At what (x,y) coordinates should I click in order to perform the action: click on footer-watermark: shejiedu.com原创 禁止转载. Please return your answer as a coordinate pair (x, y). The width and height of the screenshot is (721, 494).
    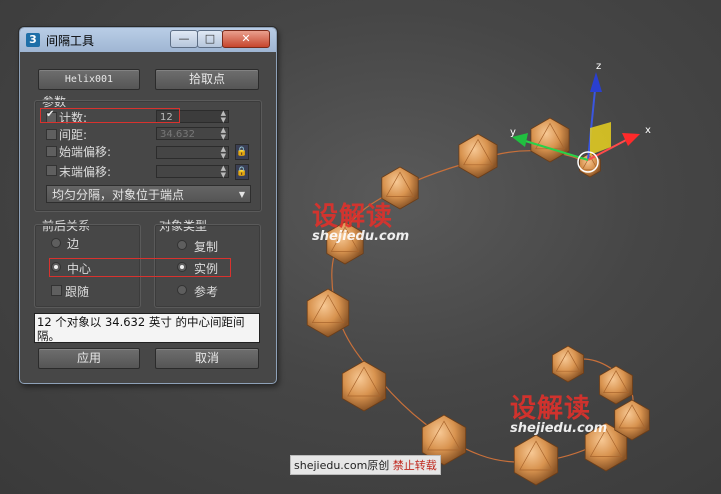
    Looking at the image, I should click on (365, 465).